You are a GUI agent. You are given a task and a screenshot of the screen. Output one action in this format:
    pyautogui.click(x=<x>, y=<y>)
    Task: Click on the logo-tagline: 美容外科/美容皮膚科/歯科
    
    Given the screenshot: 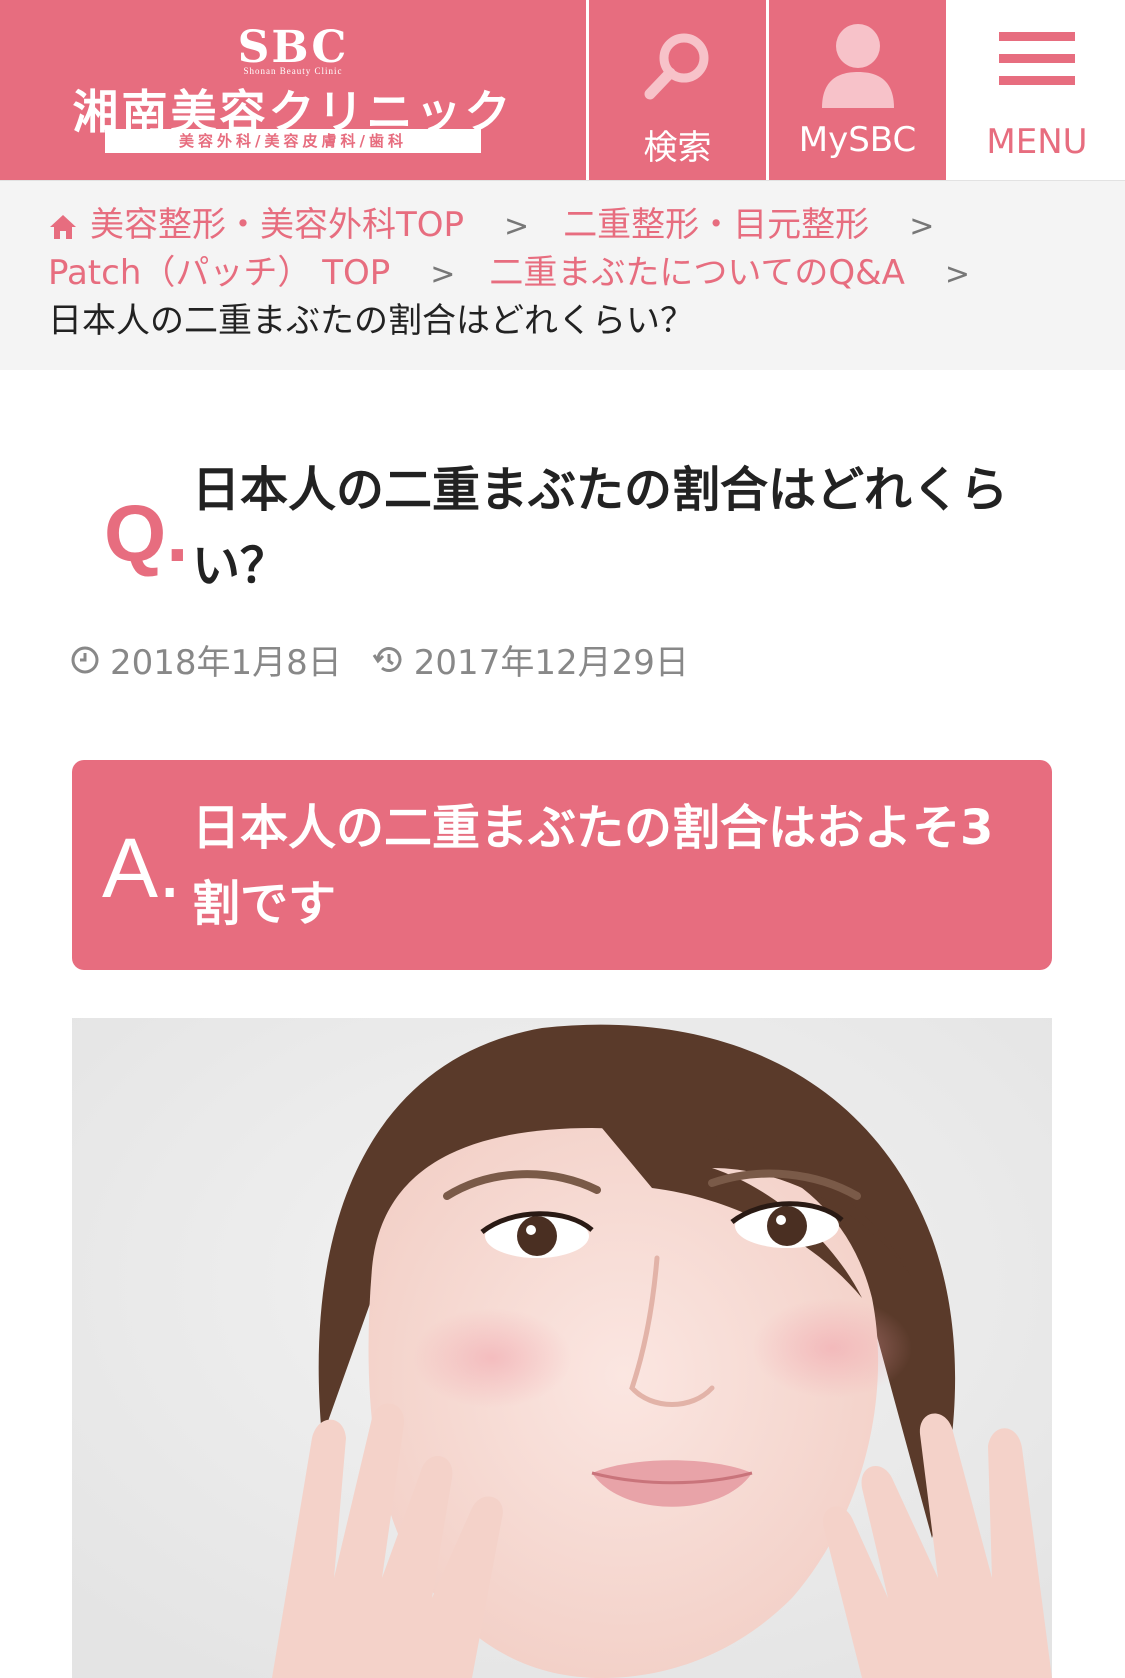 What is the action you would take?
    pyautogui.click(x=293, y=141)
    